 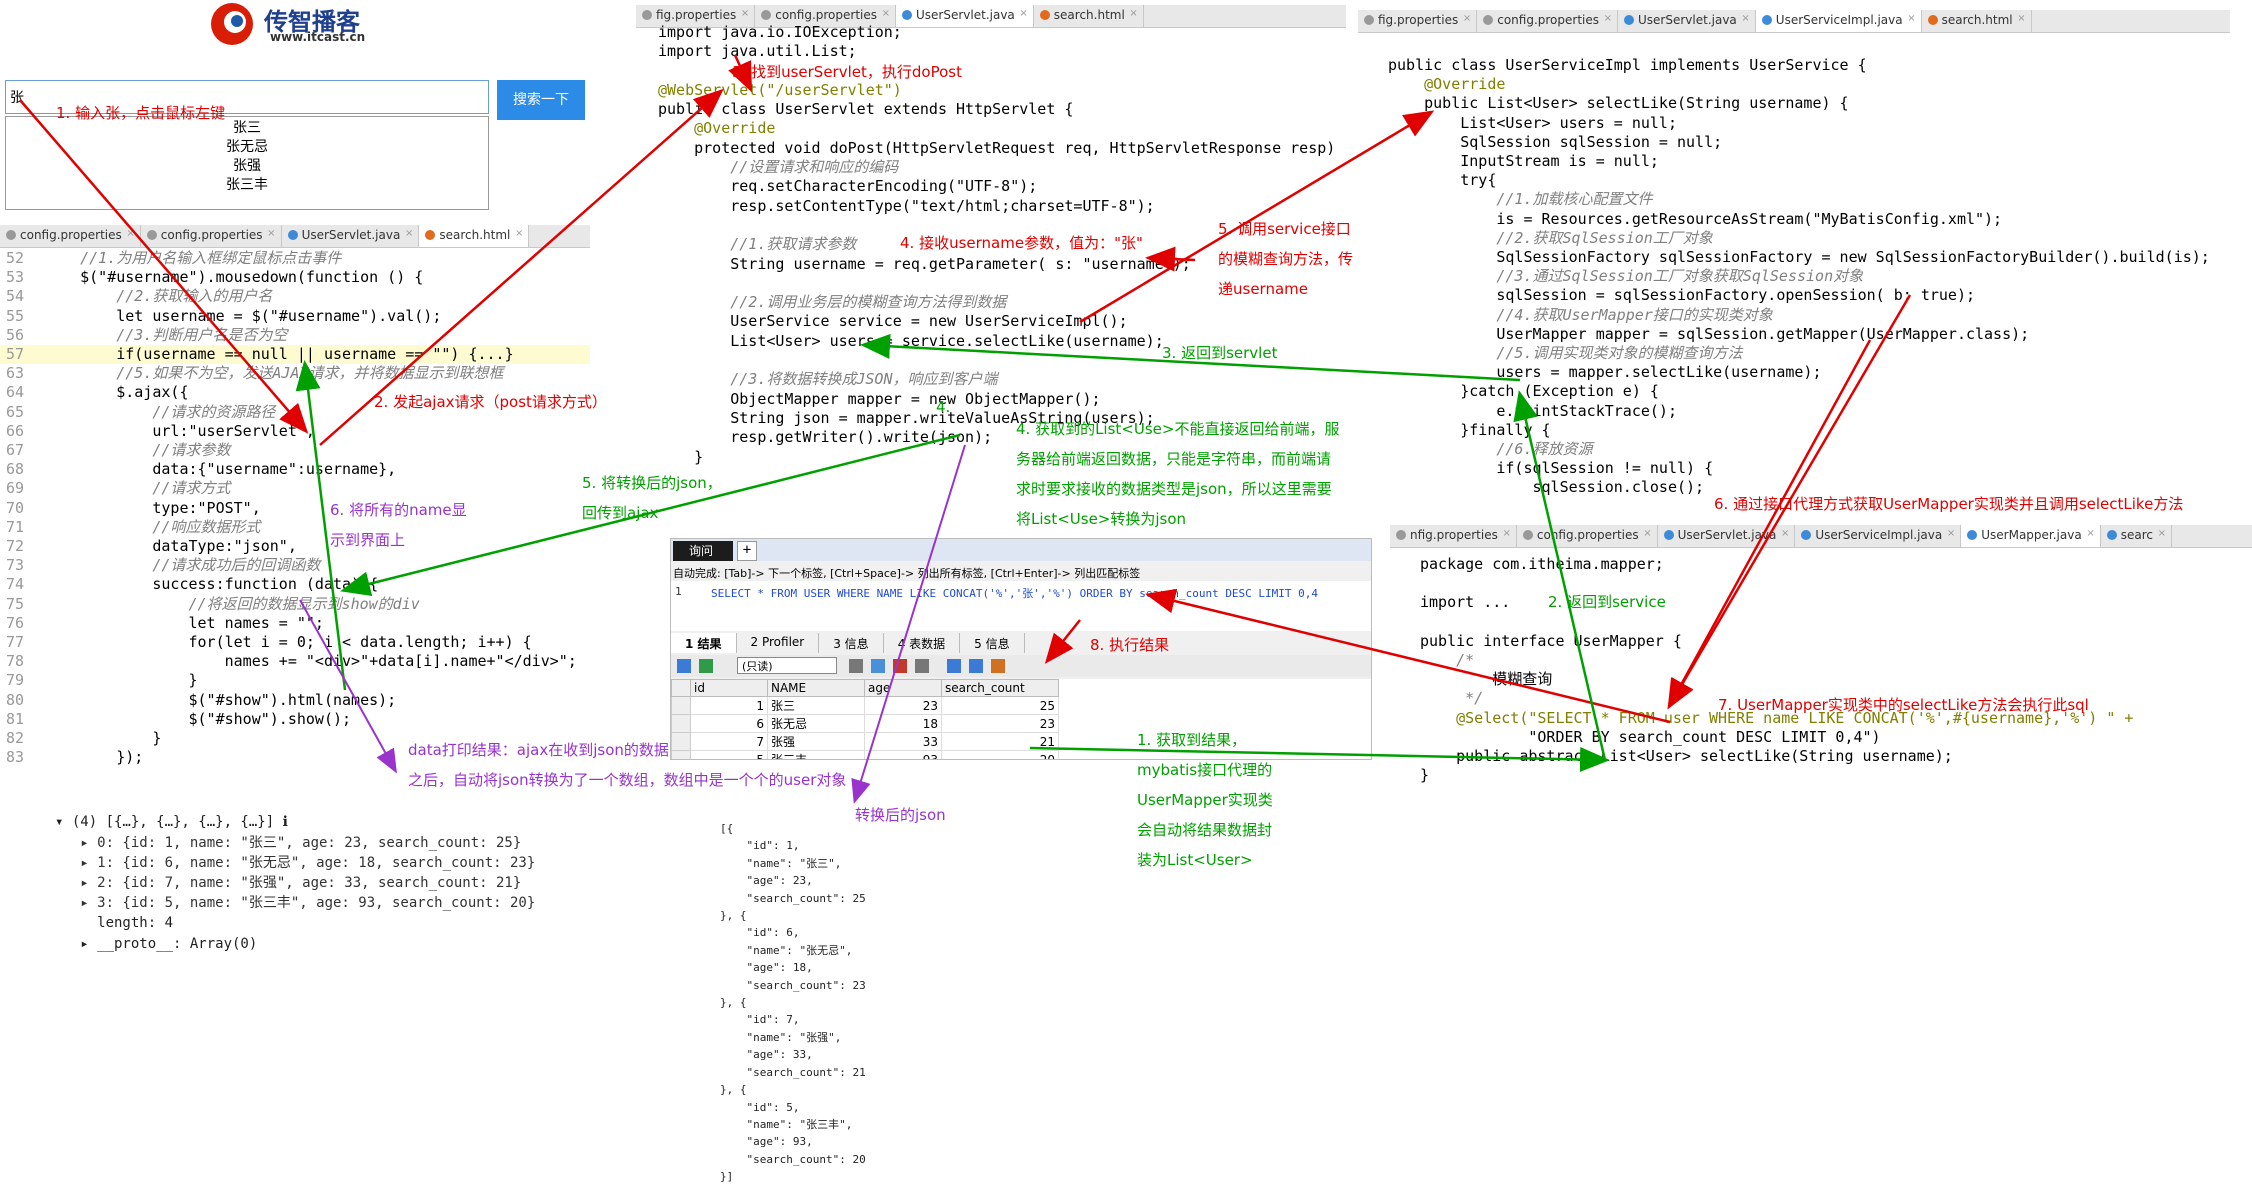 What do you see at coordinates (247, 185) in the screenshot?
I see `suggestion-item: 张三丰` at bounding box center [247, 185].